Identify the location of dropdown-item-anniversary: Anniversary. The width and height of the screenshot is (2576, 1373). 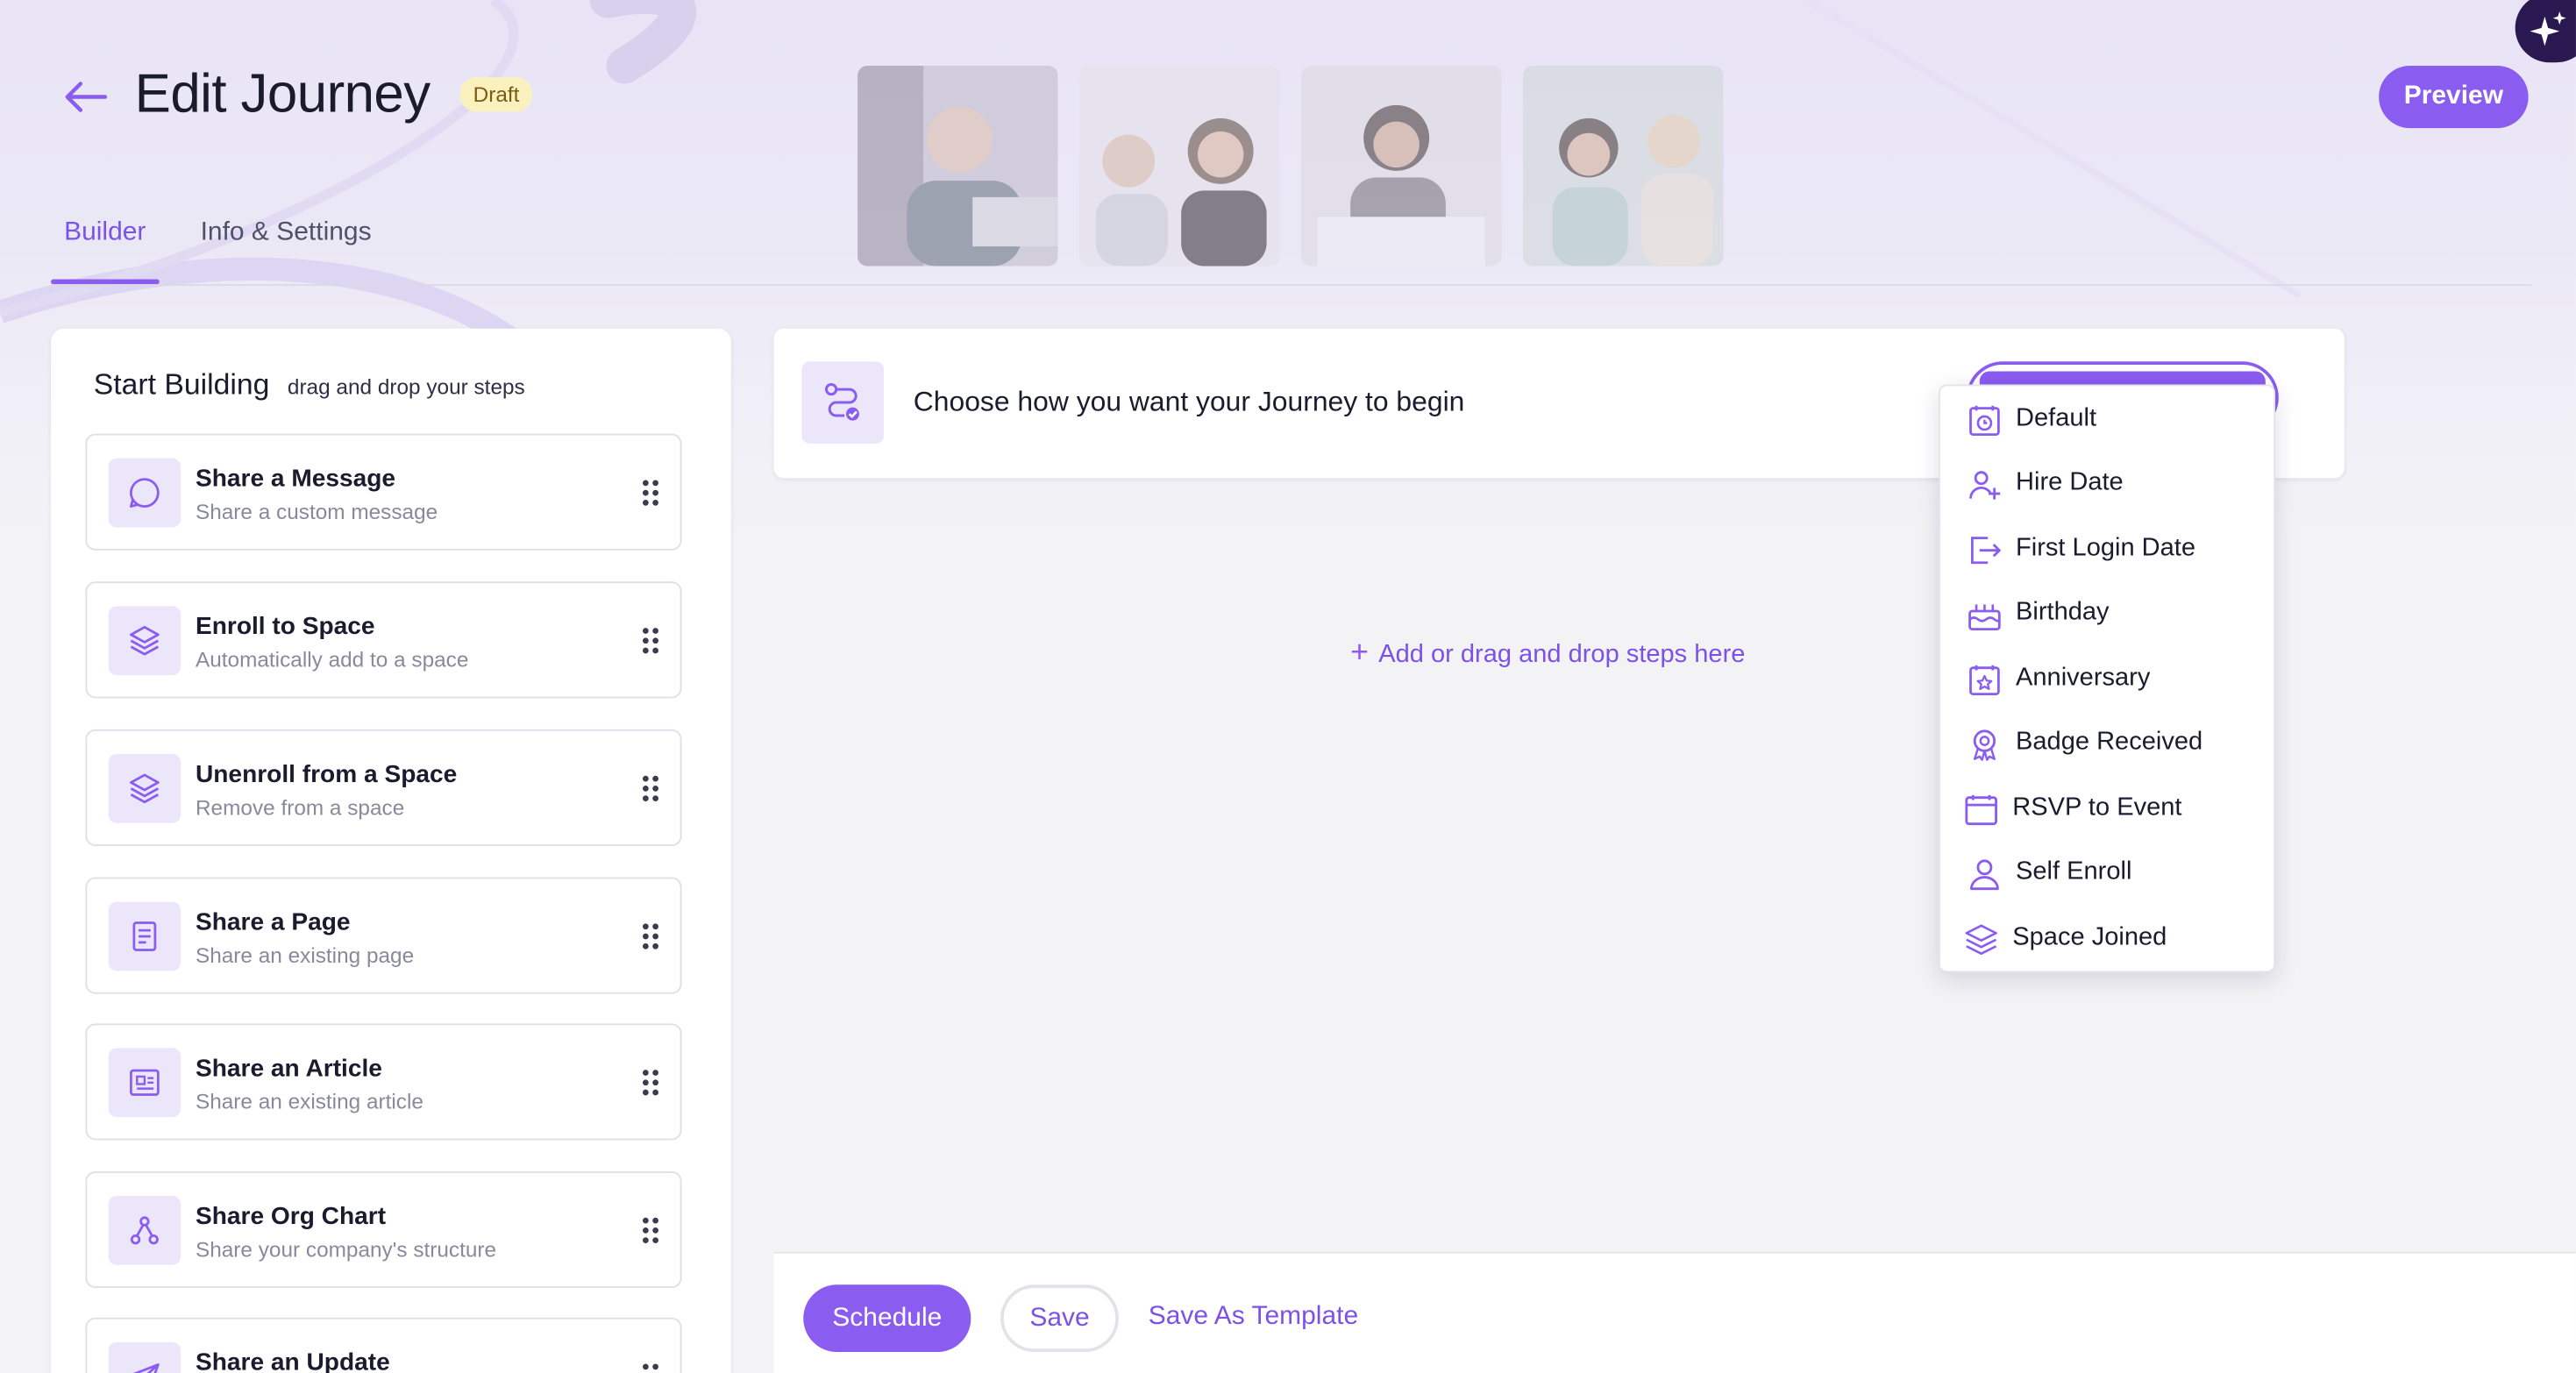
(2107, 678).